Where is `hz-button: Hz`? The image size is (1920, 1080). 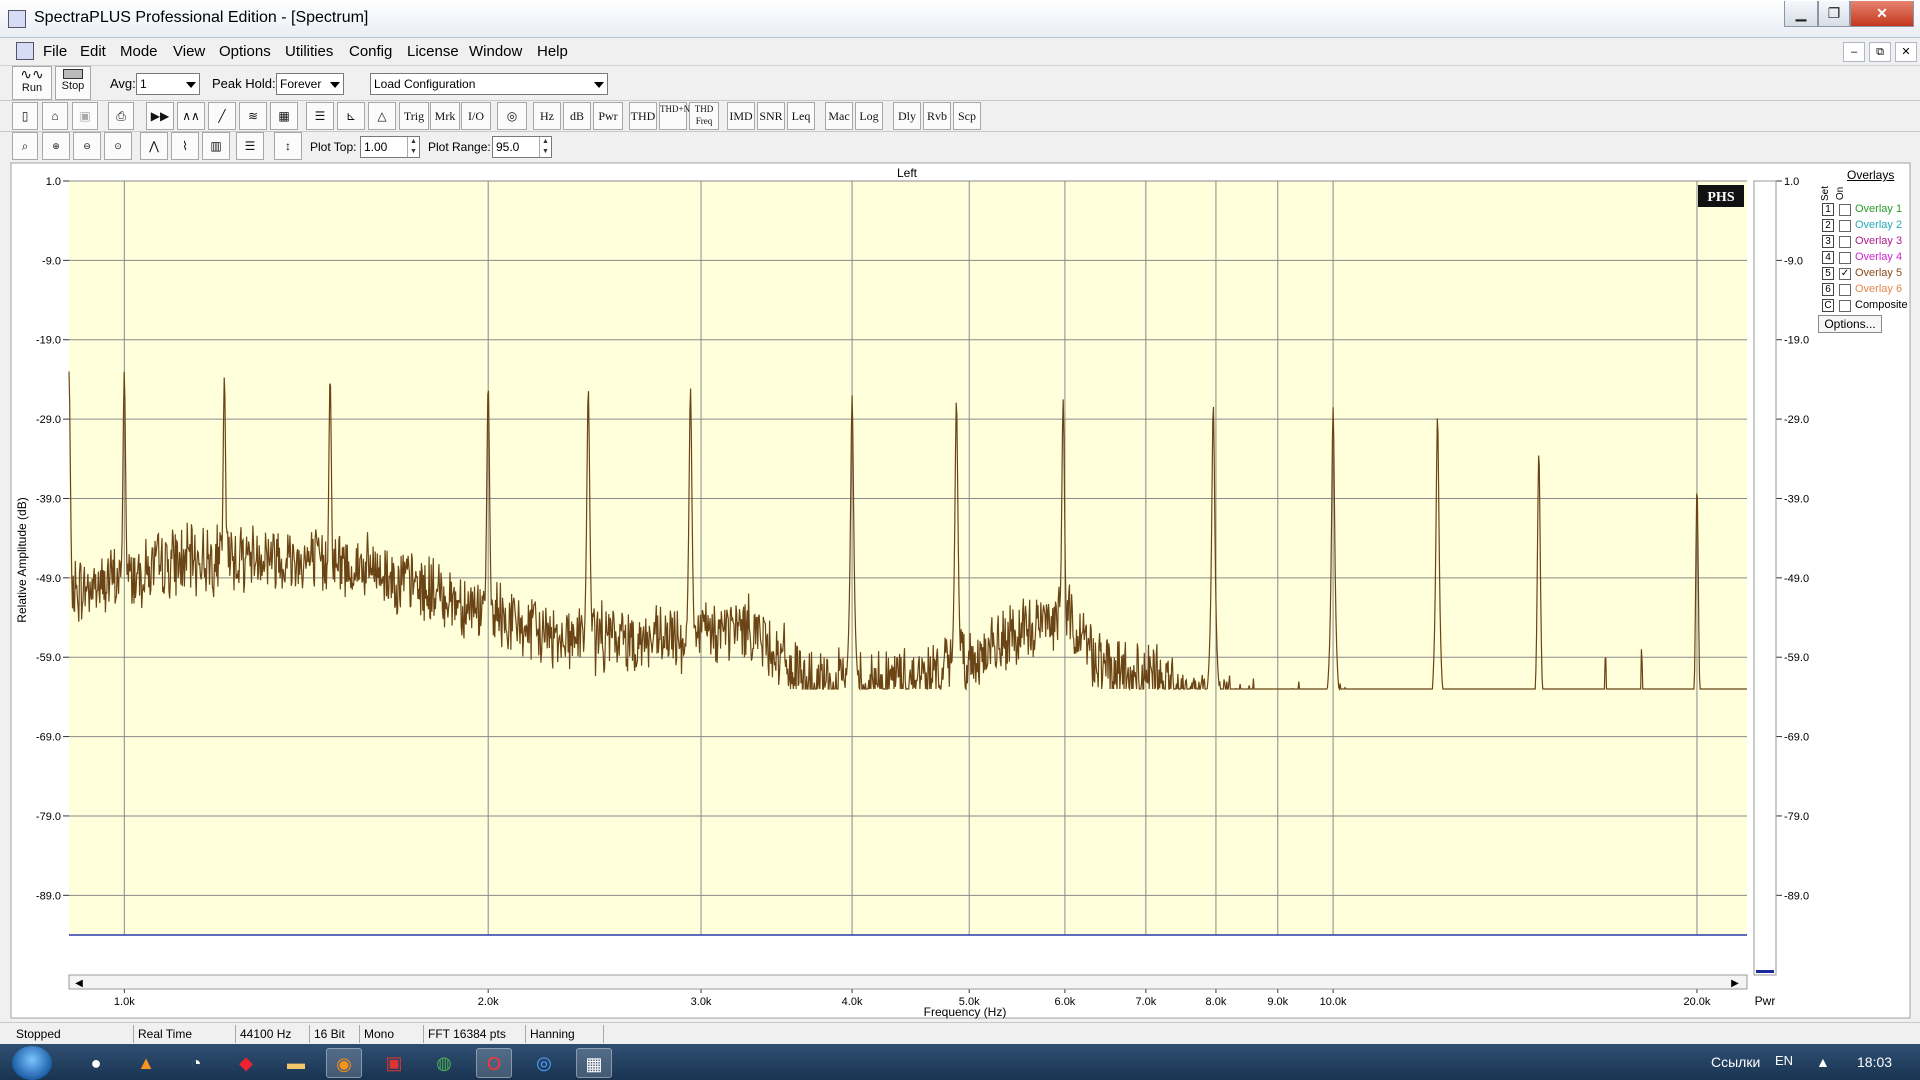 hz-button: Hz is located at coordinates (547, 116).